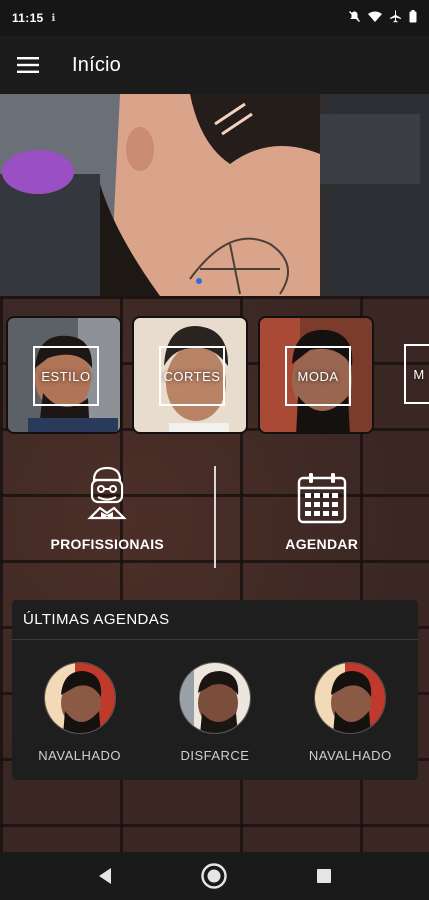 This screenshot has height=900, width=429. What do you see at coordinates (215, 620) in the screenshot?
I see `recent-schedules-title: ÚLTIMAS AGENDAS` at bounding box center [215, 620].